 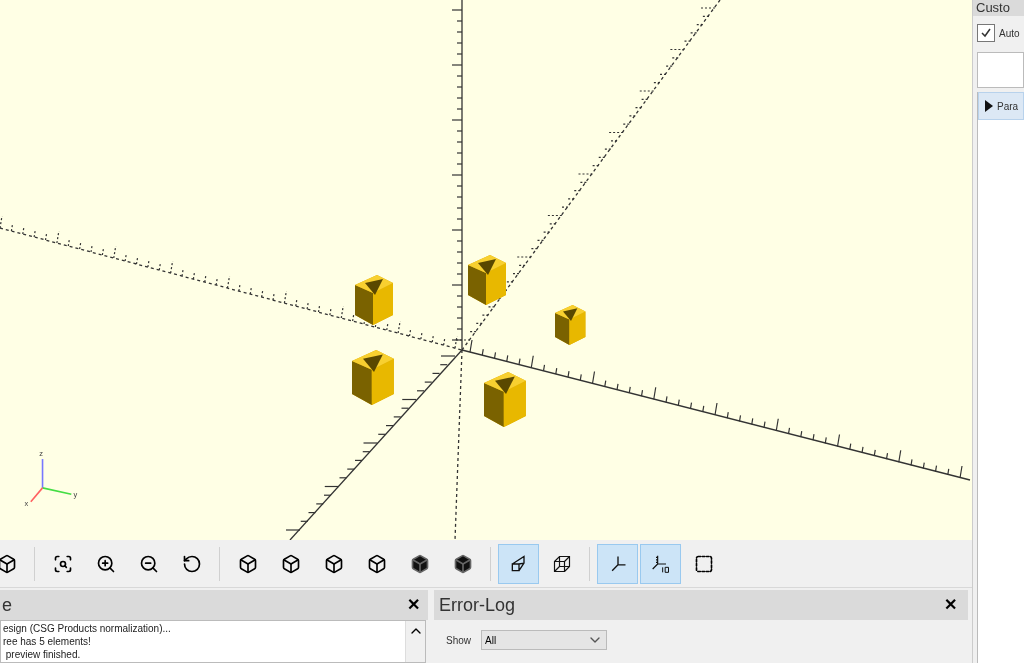 I want to click on tree-item: Para, so click(x=1001, y=106).